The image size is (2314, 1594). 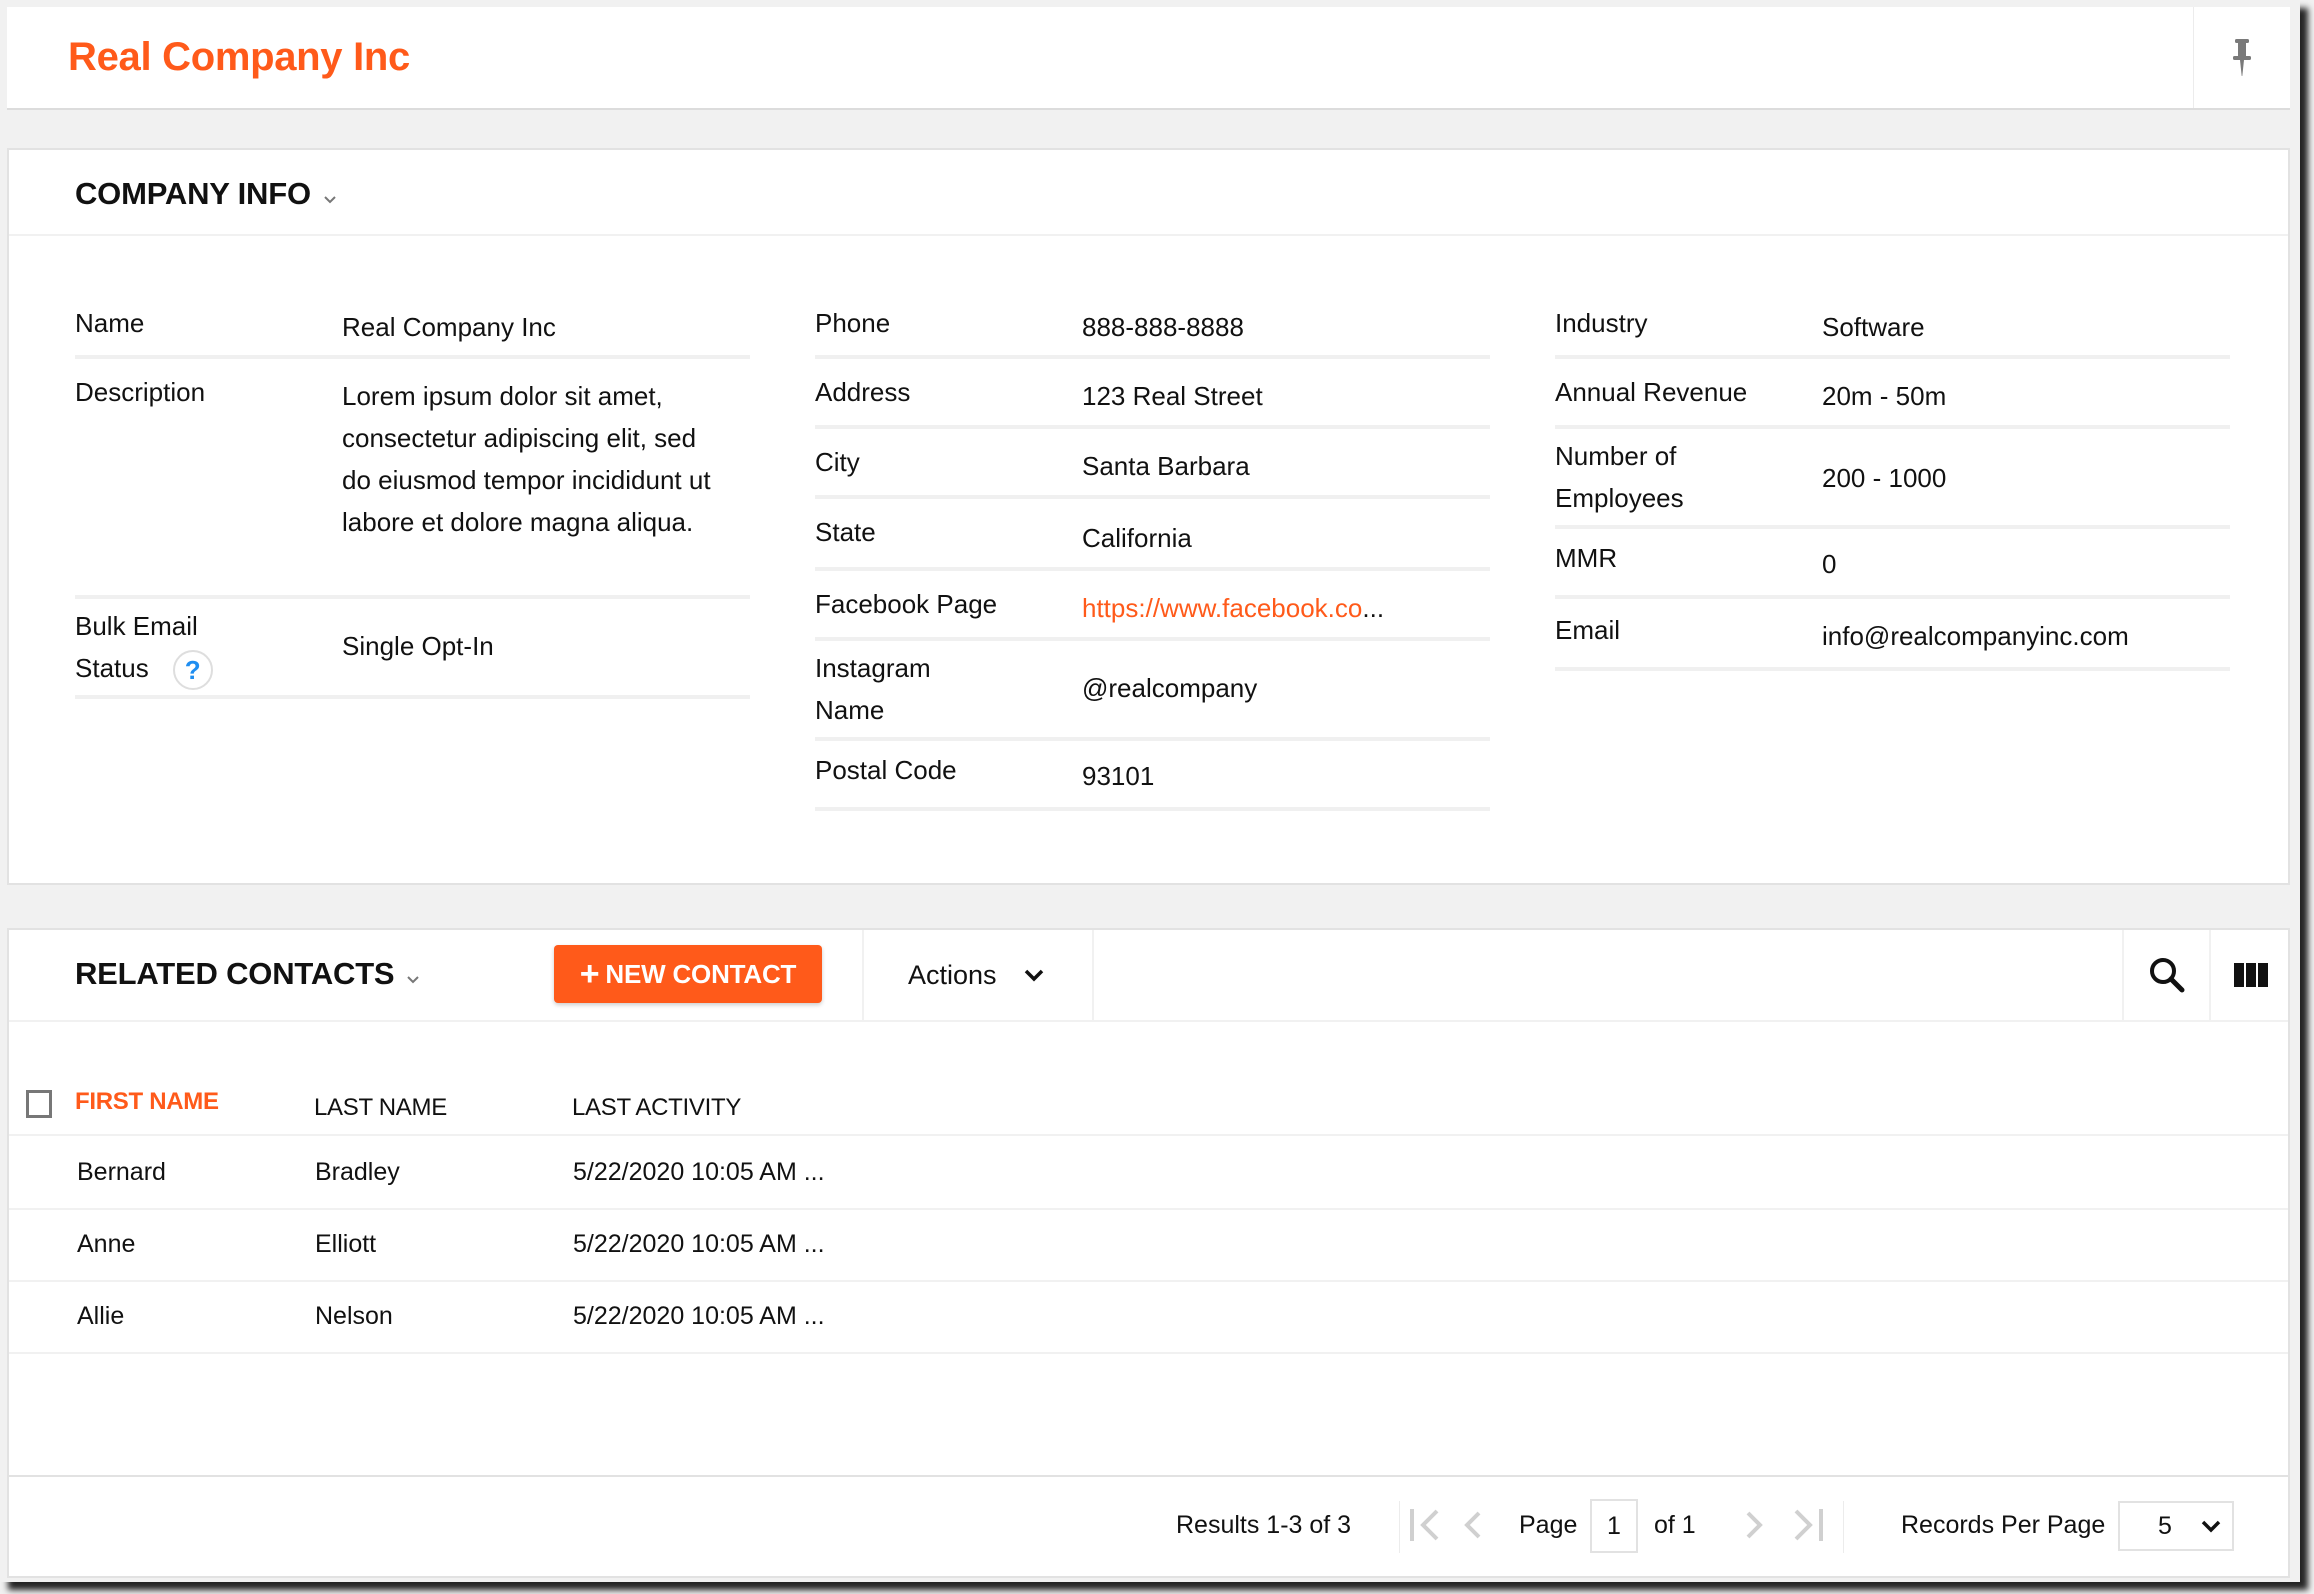 I want to click on plus-icon: +, so click(x=589, y=974).